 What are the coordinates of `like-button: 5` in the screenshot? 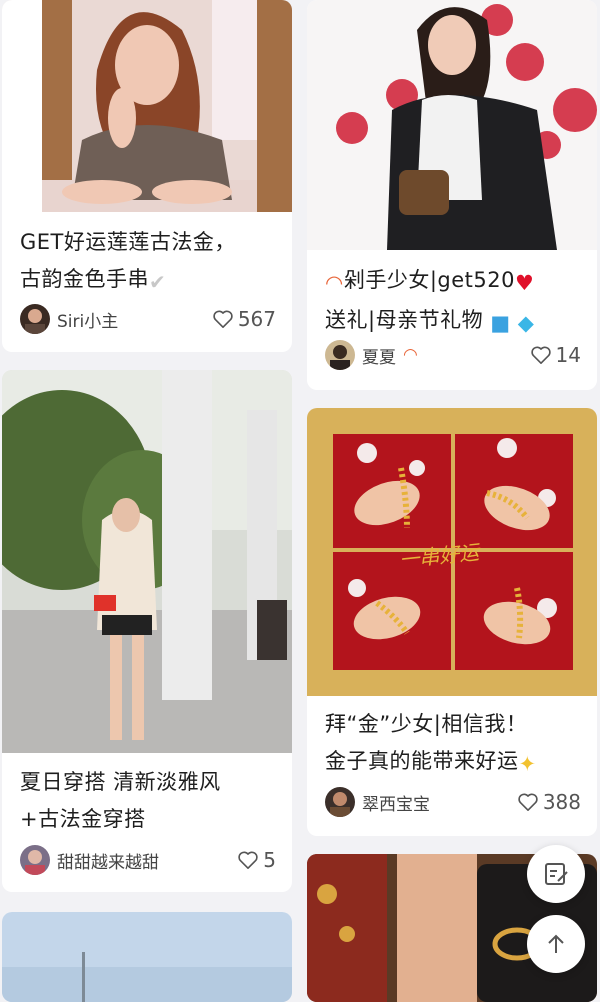 It's located at (256, 860).